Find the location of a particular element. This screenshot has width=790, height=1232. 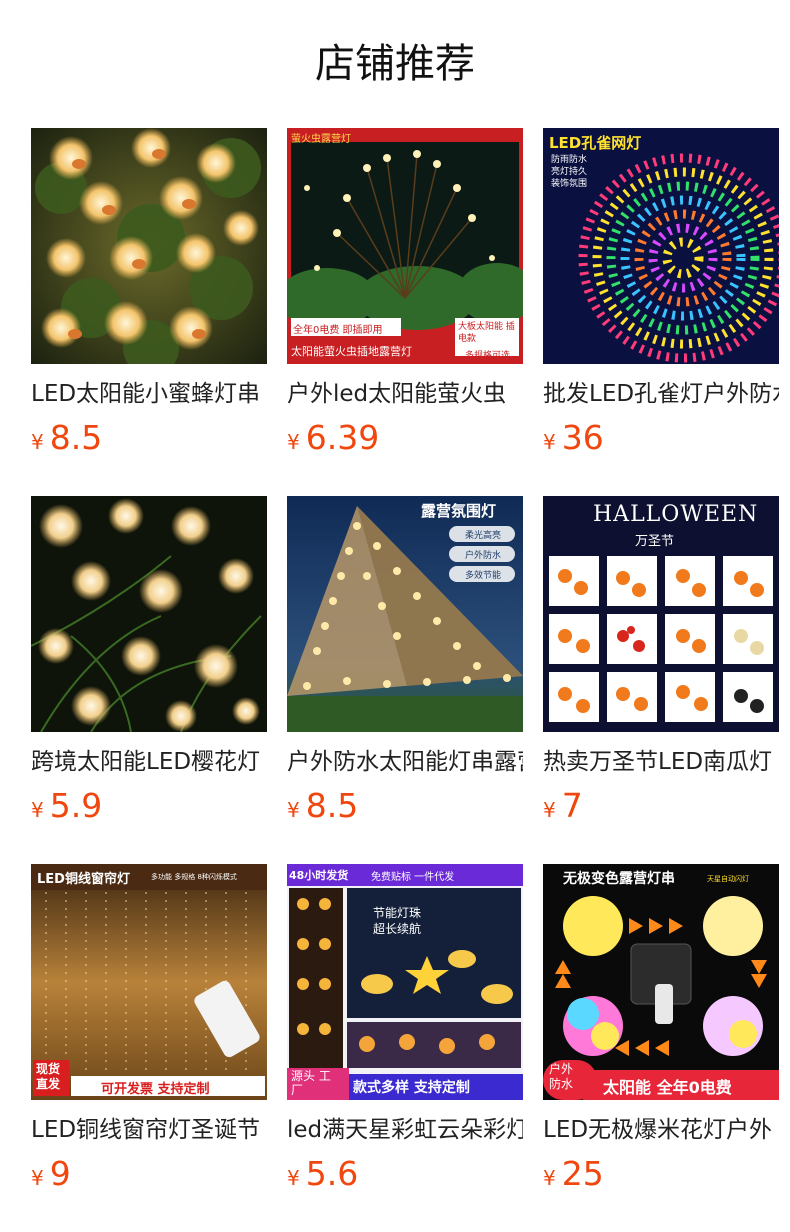

curtain-lights-image is located at coordinates (149, 982).